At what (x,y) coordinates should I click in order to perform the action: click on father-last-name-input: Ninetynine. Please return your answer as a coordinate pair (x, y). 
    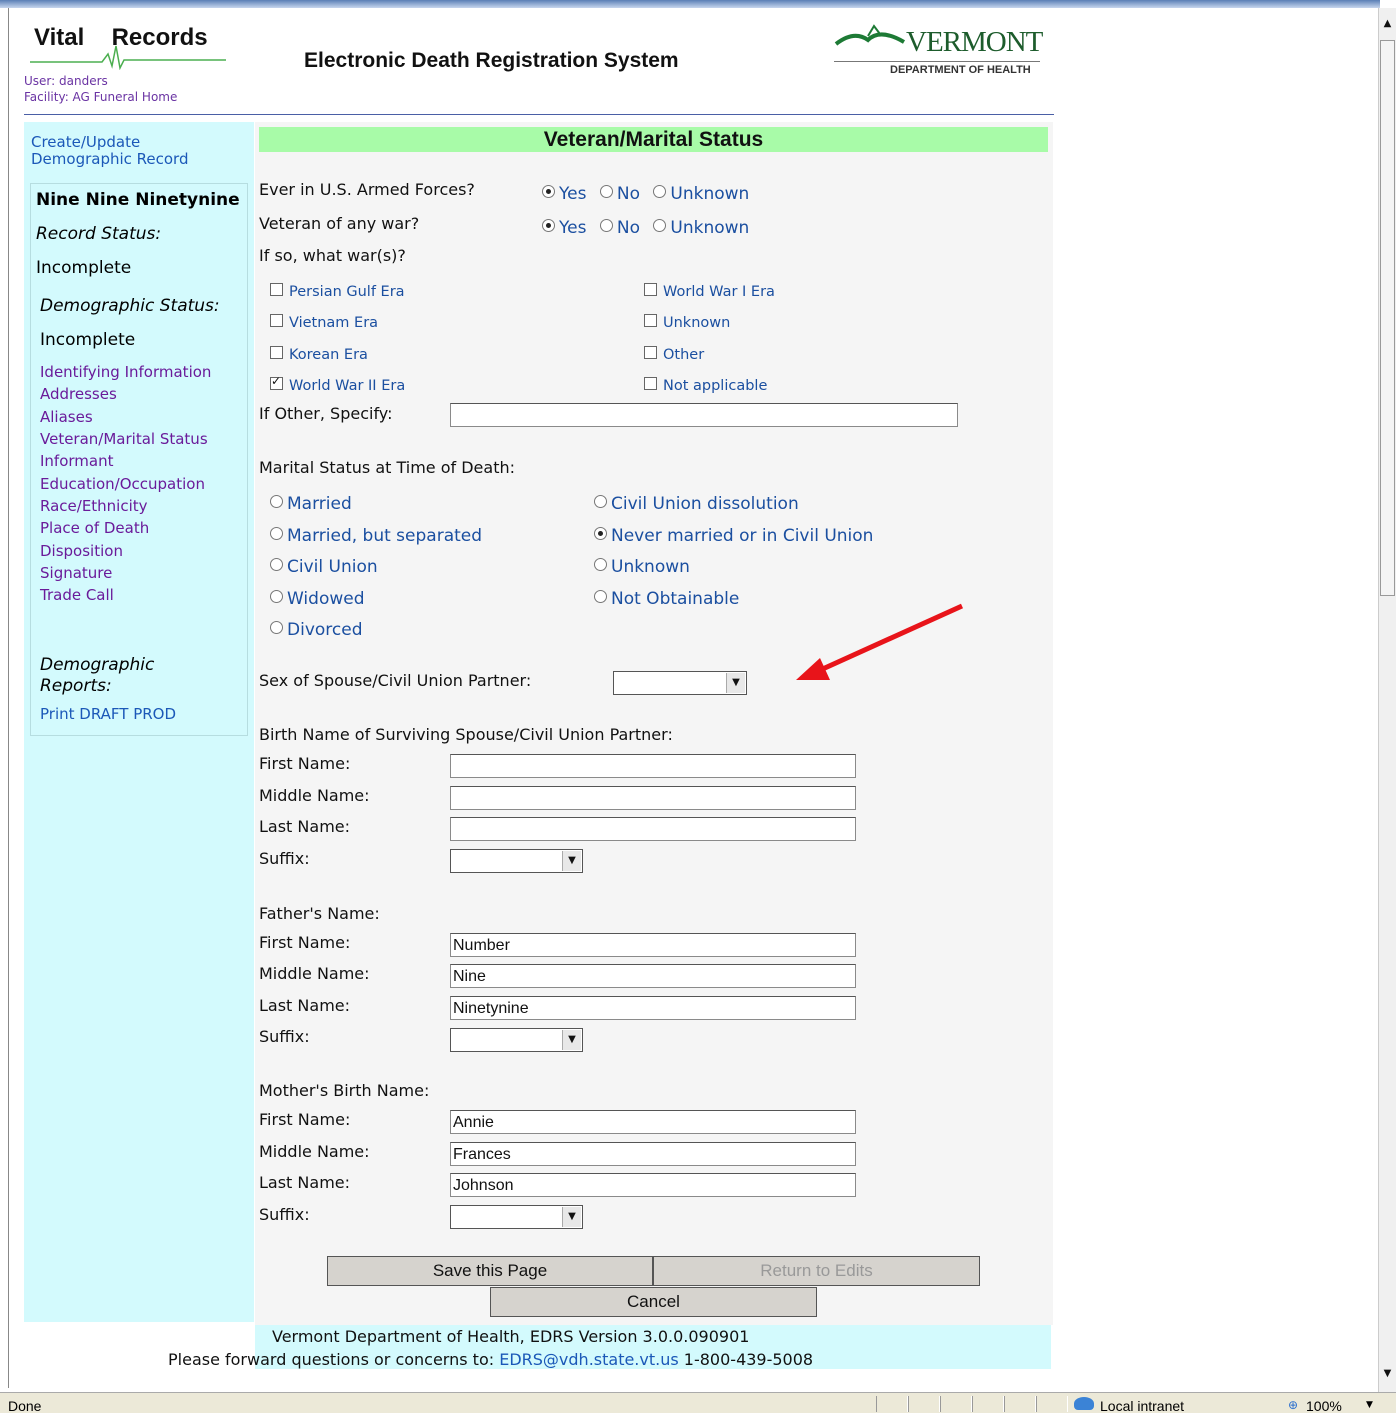
    Looking at the image, I should click on (653, 1008).